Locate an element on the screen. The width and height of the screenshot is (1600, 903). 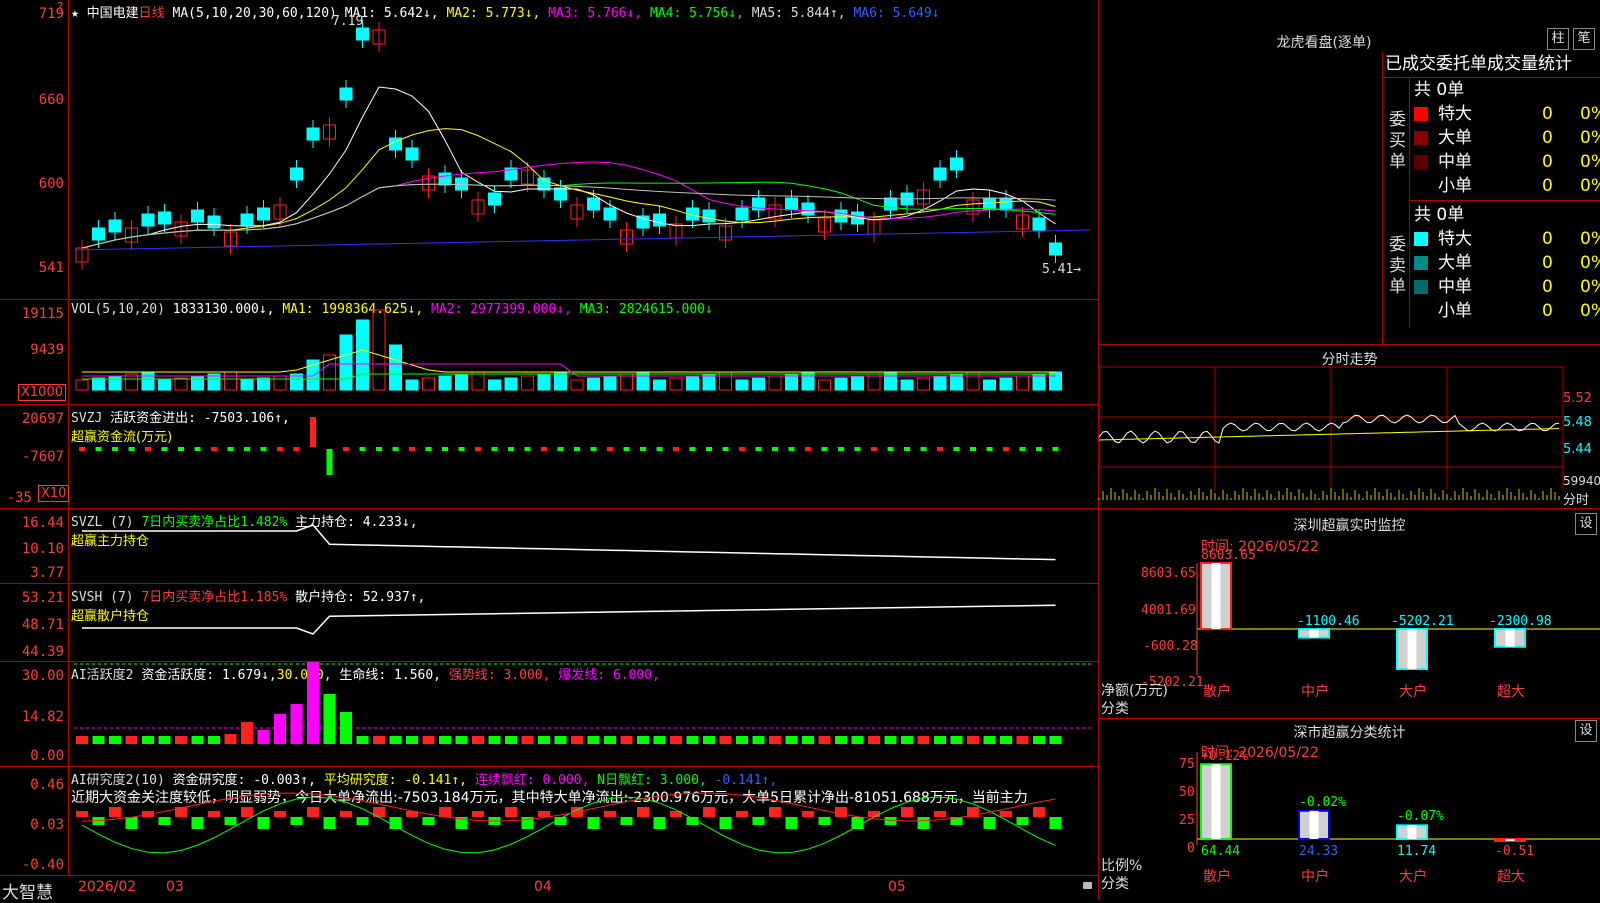
svsh-chart is located at coordinates (549, 622).